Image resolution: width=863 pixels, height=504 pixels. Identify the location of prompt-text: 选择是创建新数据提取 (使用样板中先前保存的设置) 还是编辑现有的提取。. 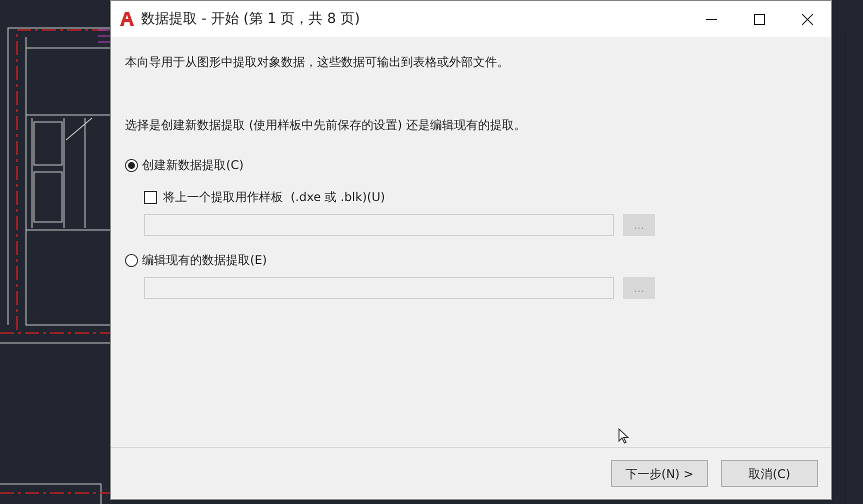
(326, 125).